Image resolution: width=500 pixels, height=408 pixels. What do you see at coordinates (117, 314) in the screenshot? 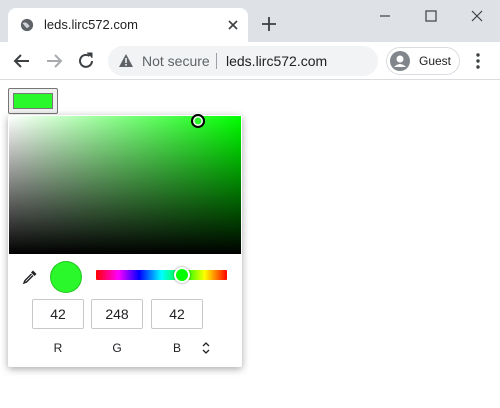
I see `green-channel-input` at bounding box center [117, 314].